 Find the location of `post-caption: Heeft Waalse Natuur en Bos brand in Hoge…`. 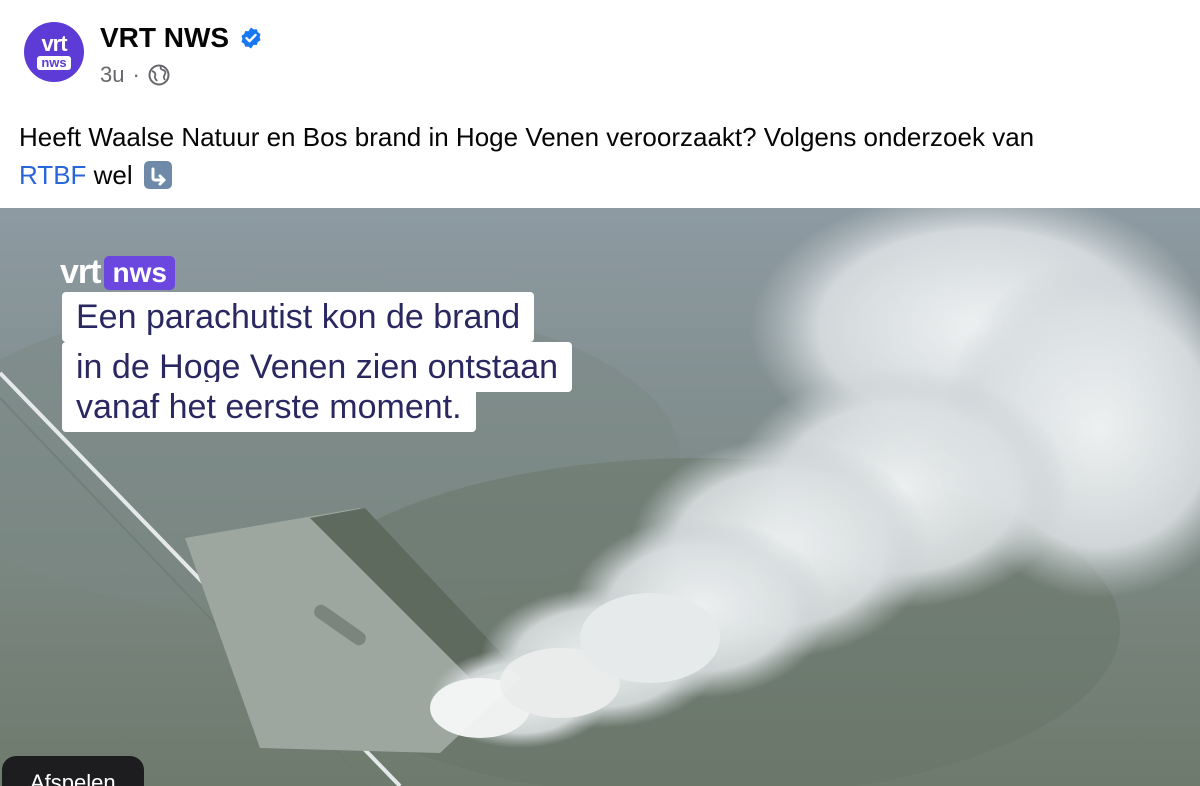

post-caption: Heeft Waalse Natuur en Bos brand in Hoge… is located at coordinates (599, 156).